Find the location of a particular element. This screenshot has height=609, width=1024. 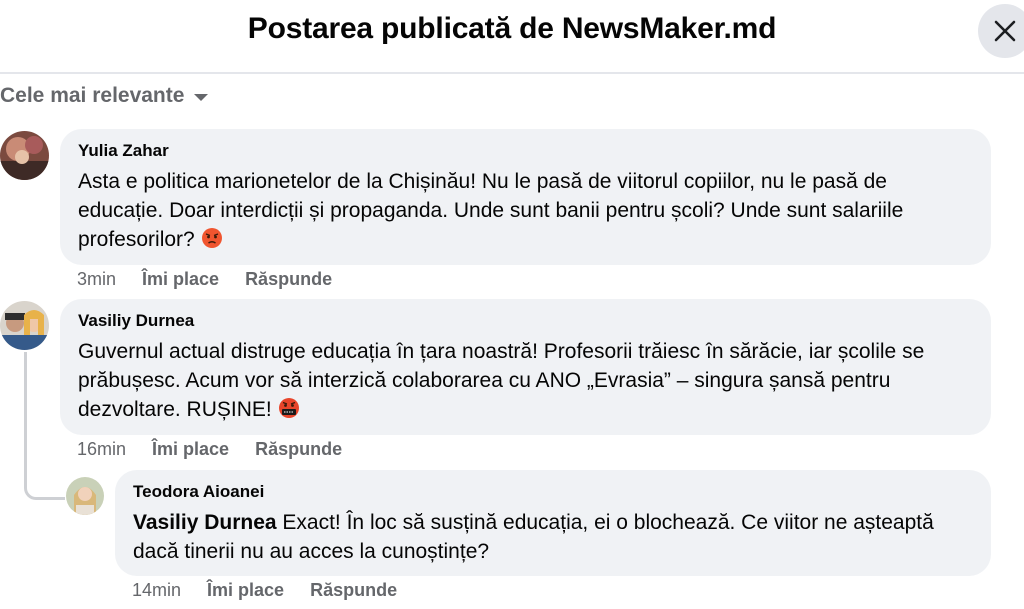

thread-connector is located at coordinates (44, 476).